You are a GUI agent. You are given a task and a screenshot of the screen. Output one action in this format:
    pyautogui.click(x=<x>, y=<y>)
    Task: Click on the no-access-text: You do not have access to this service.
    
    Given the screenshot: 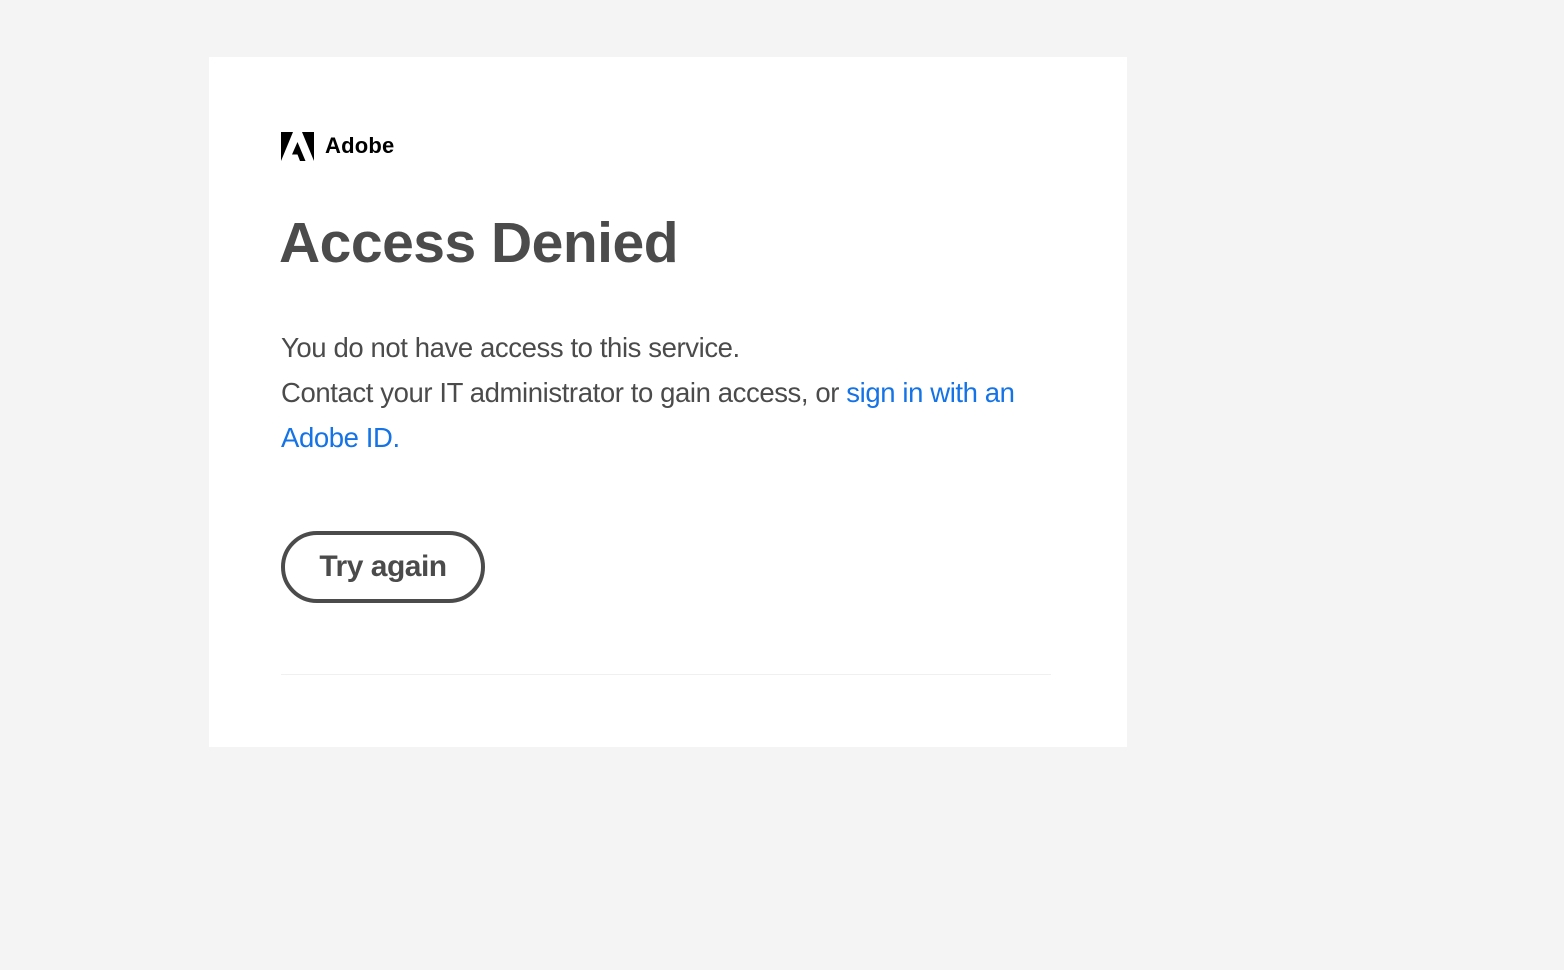 What is the action you would take?
    pyautogui.click(x=510, y=347)
    